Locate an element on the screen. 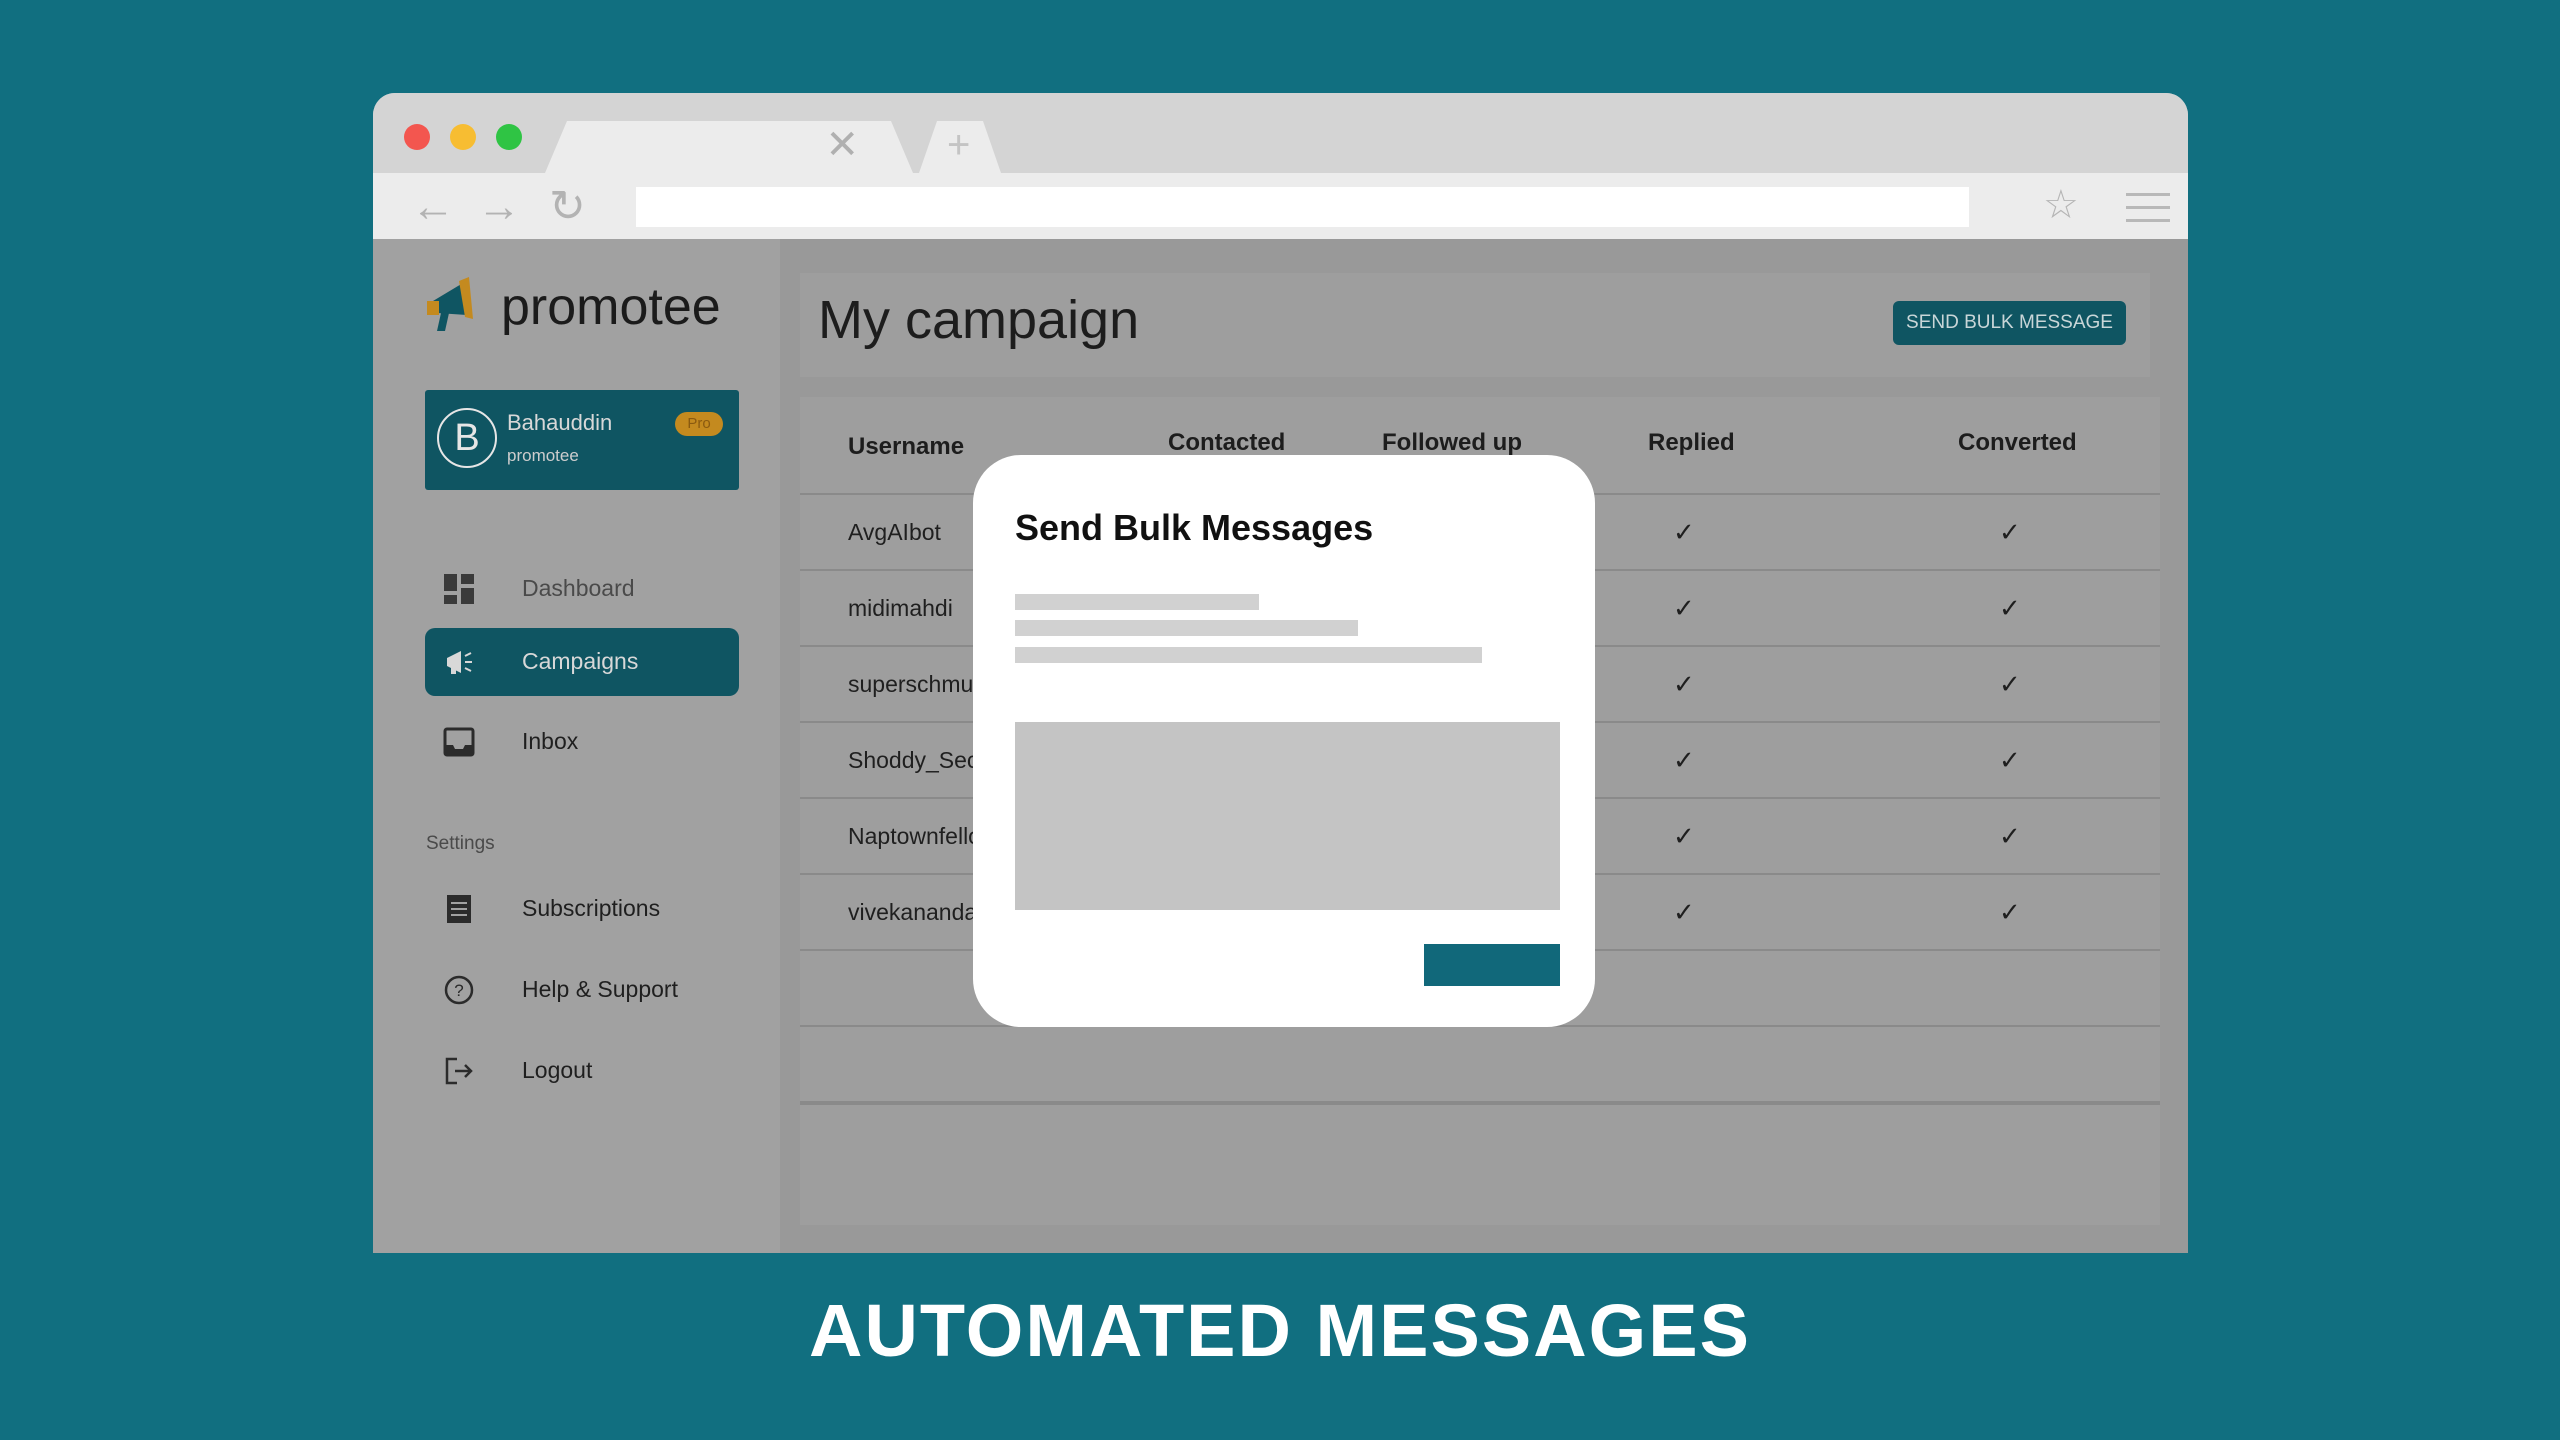 Image resolution: width=2560 pixels, height=1440 pixels. avatar: B is located at coordinates (467, 438).